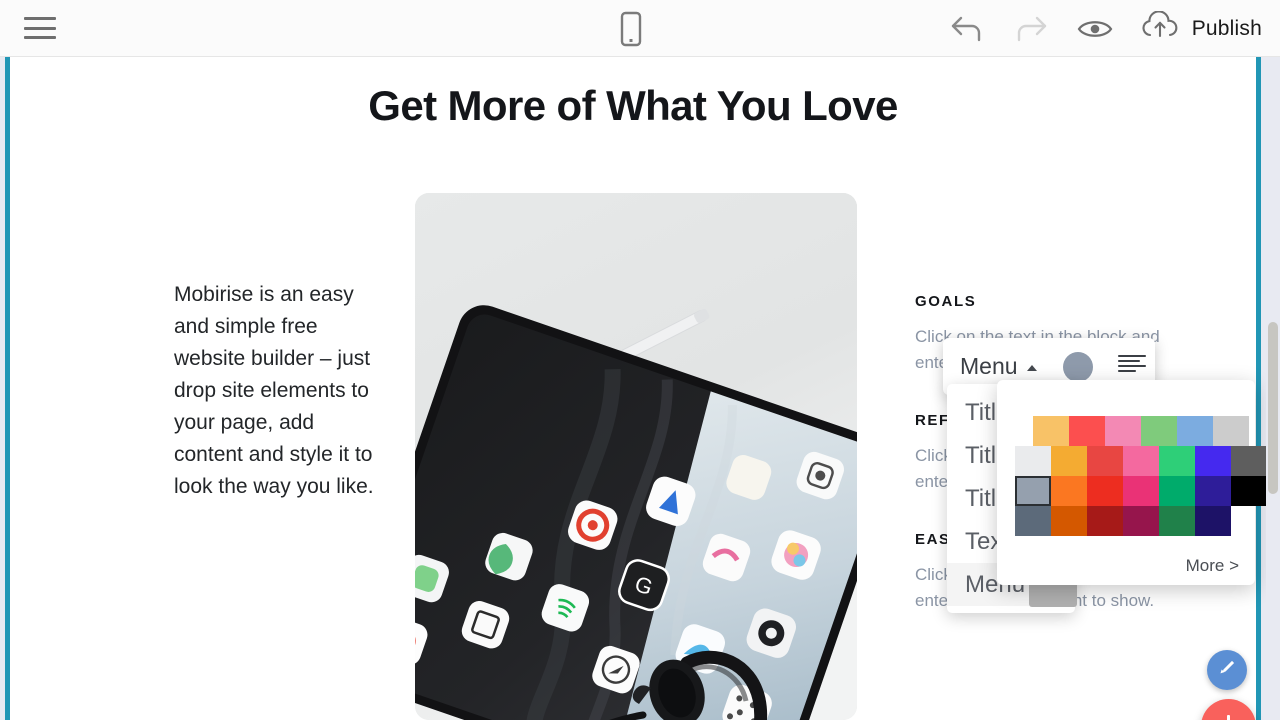  I want to click on text-style-select: Menu, so click(998, 366).